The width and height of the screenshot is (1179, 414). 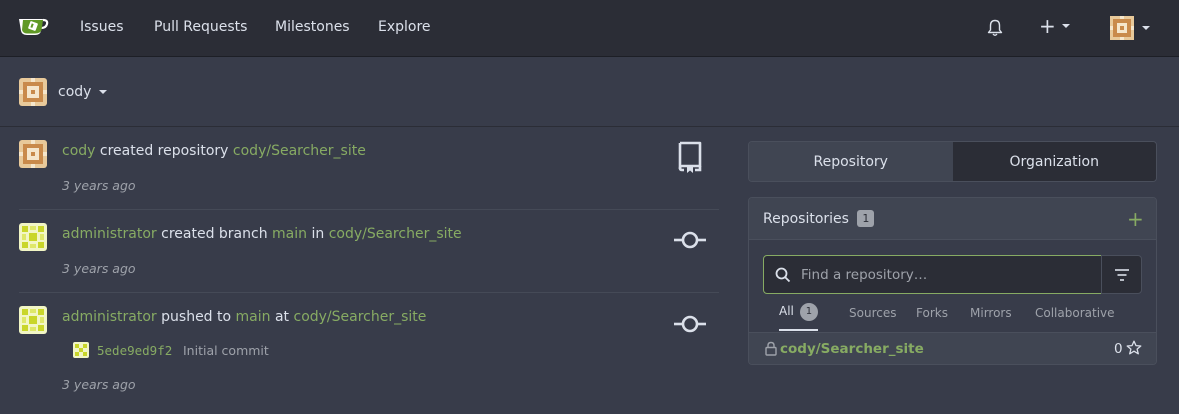 What do you see at coordinates (991, 320) in the screenshot?
I see `subtab-mirrors: Mirrors` at bounding box center [991, 320].